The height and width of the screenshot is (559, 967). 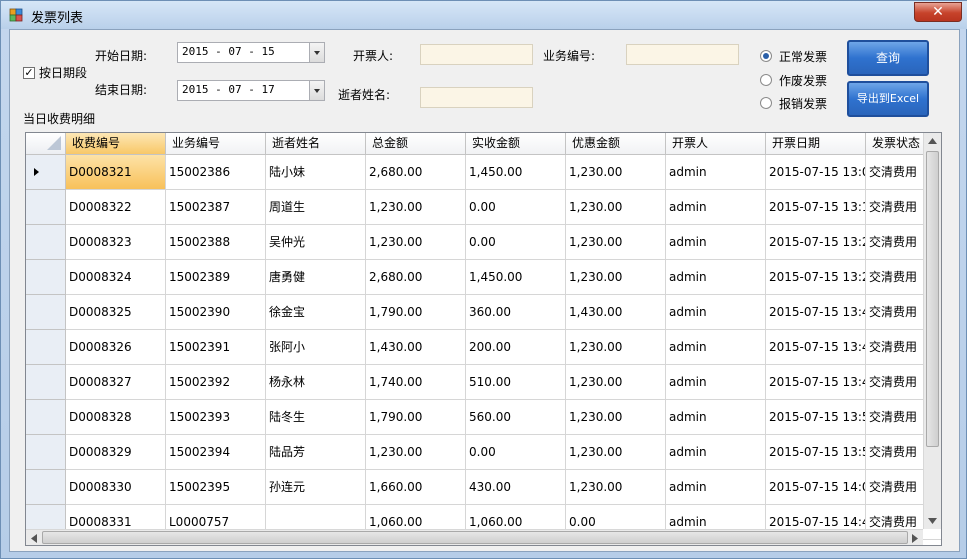 I want to click on table-cell: 1,660.00, so click(x=416, y=487).